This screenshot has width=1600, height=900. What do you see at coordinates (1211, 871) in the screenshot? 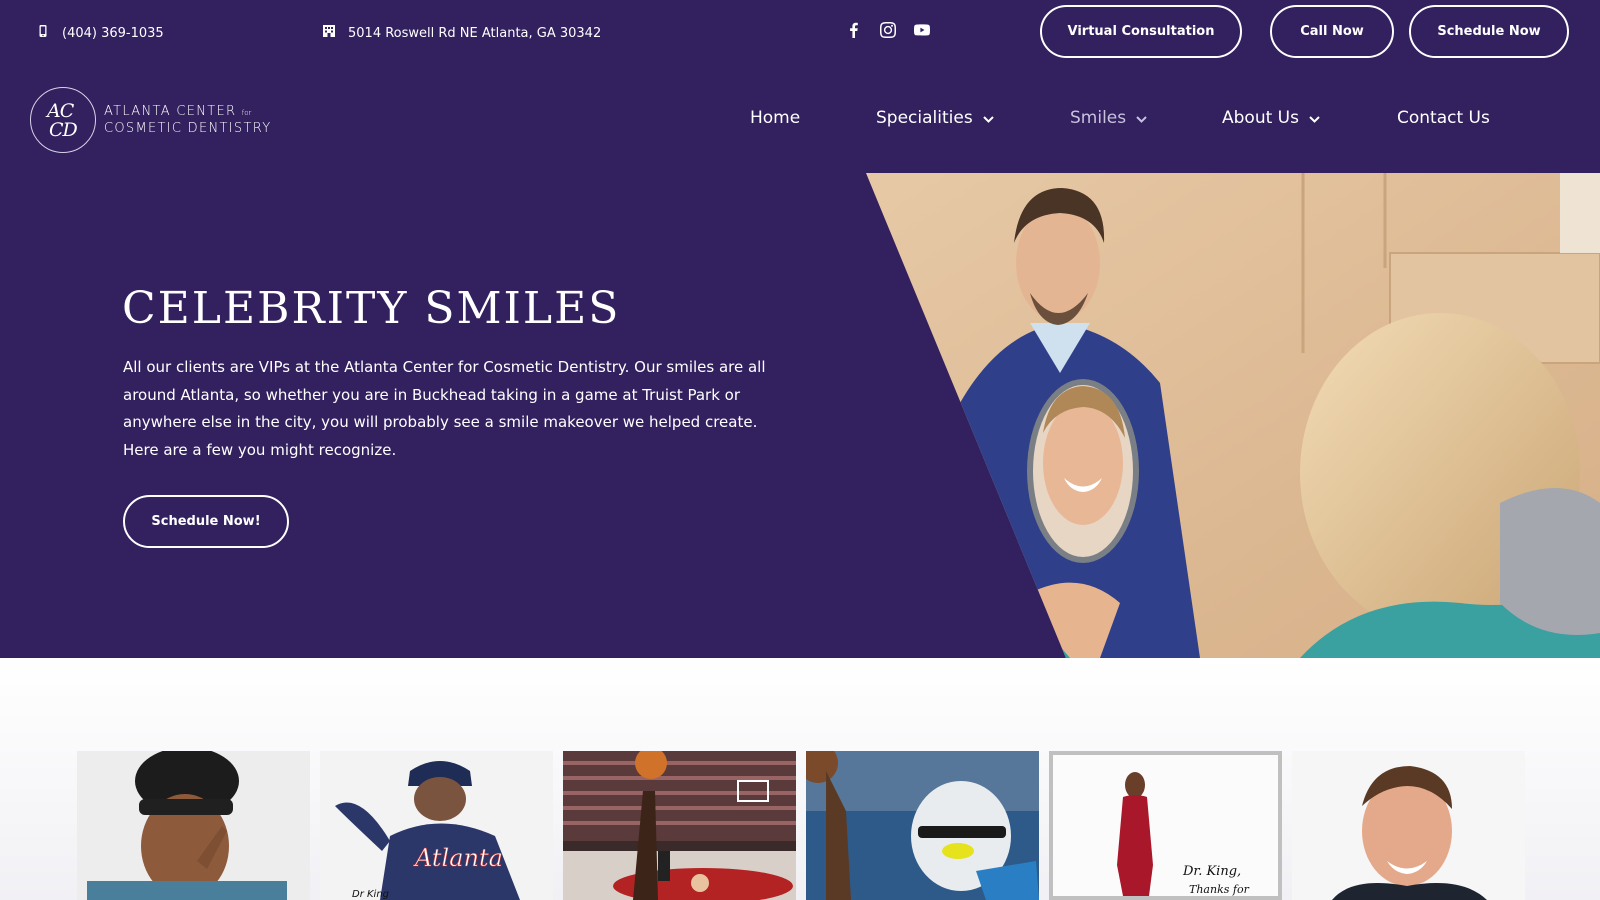
I see `svg-text: Dr. King,` at bounding box center [1211, 871].